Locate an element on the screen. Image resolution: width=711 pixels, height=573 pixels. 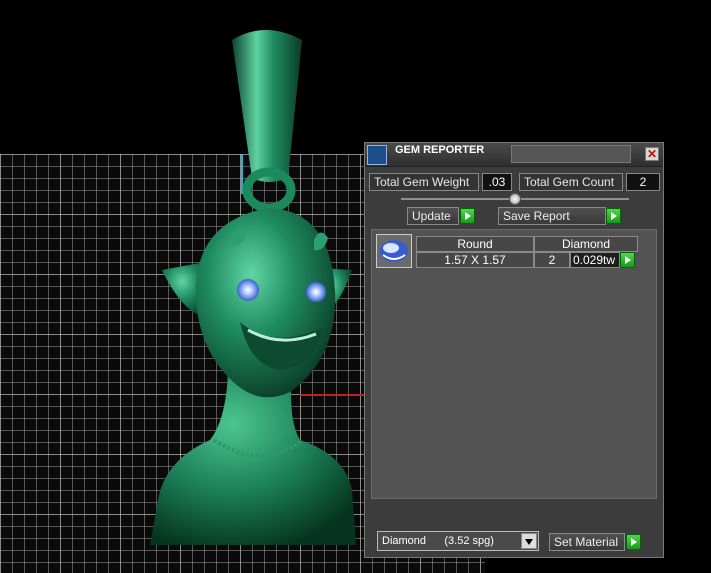
slider-handle is located at coordinates (515, 199).